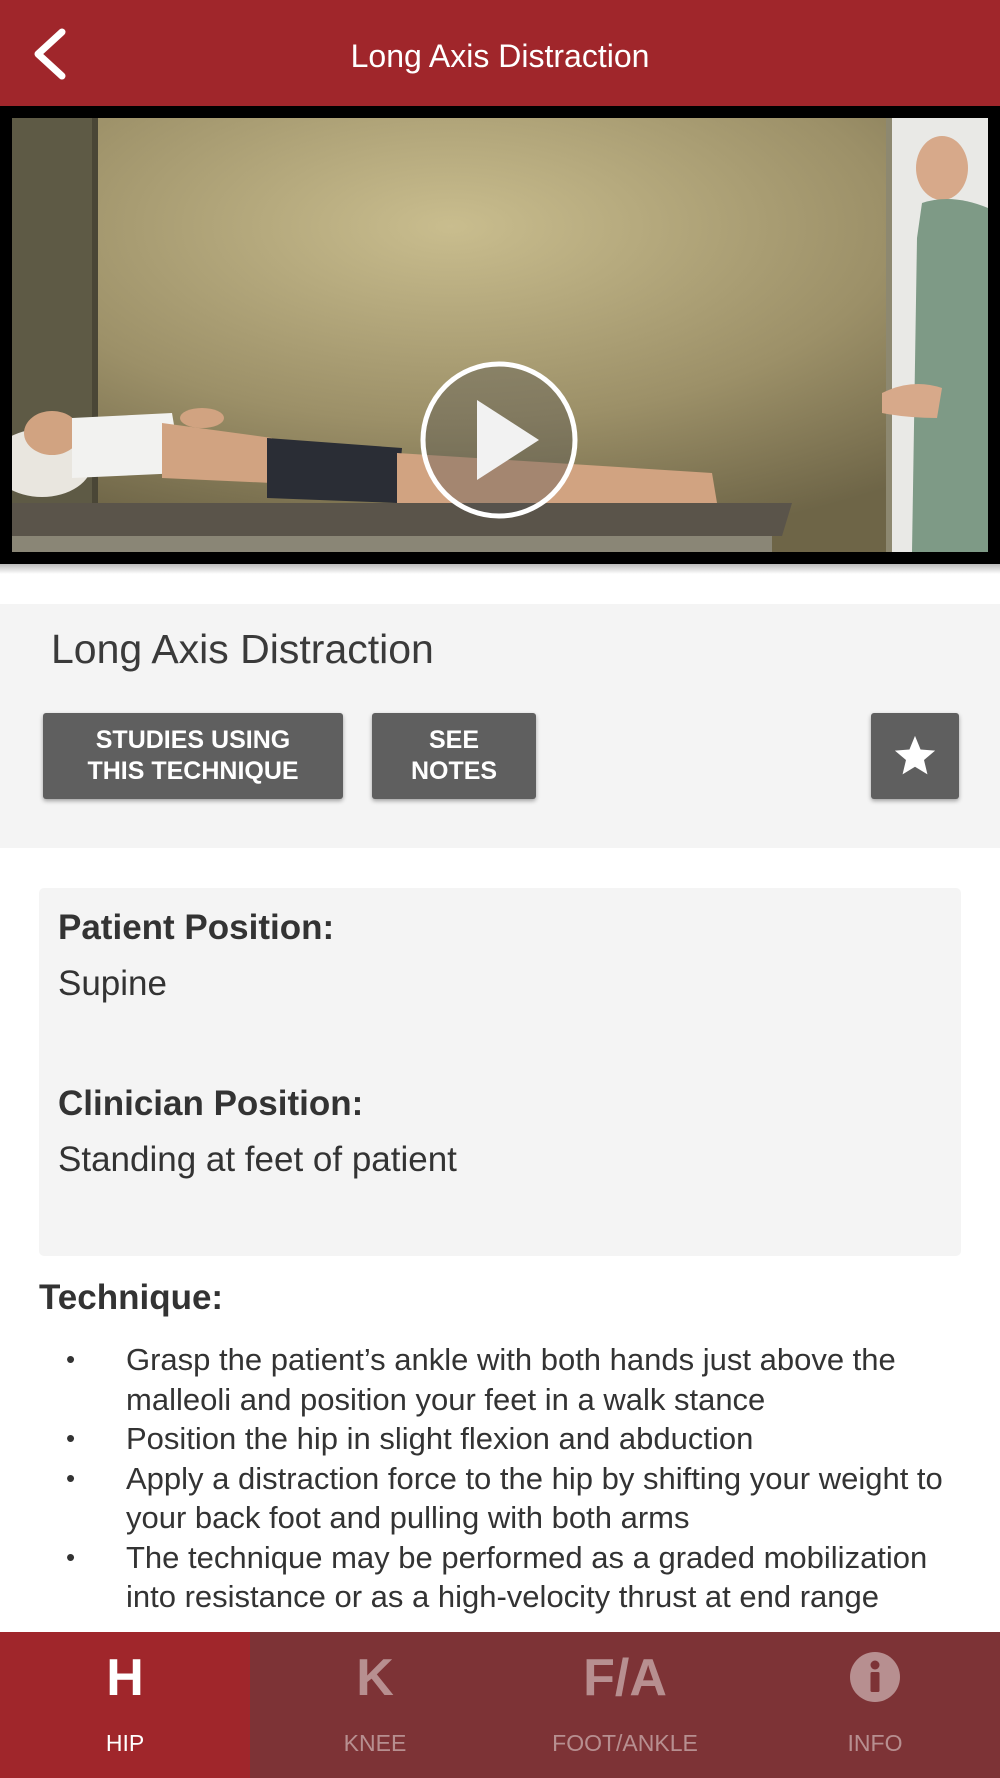  What do you see at coordinates (625, 1678) in the screenshot?
I see `foot-ankle-icon: F/A` at bounding box center [625, 1678].